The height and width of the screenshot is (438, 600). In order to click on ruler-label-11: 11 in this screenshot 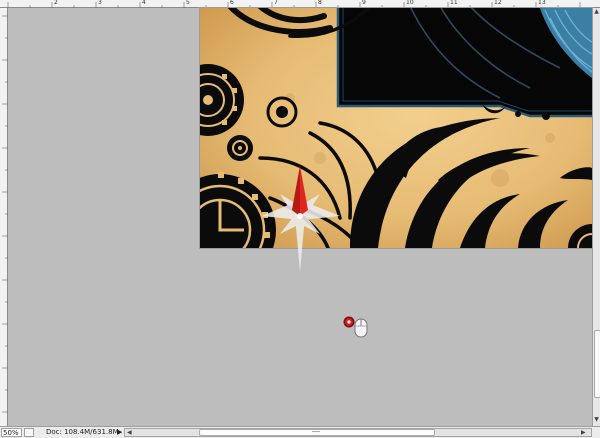, I will do `click(454, 3)`.